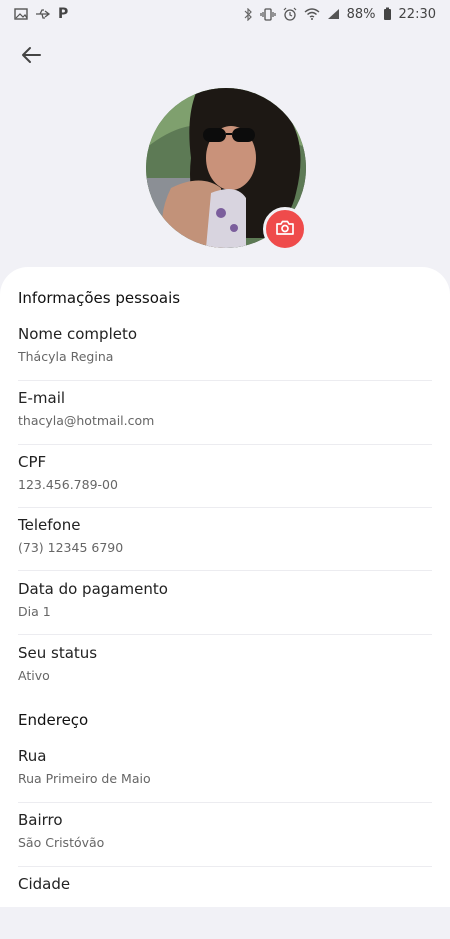 Image resolution: width=450 pixels, height=939 pixels. What do you see at coordinates (58, 653) in the screenshot?
I see `field-label: Seu status` at bounding box center [58, 653].